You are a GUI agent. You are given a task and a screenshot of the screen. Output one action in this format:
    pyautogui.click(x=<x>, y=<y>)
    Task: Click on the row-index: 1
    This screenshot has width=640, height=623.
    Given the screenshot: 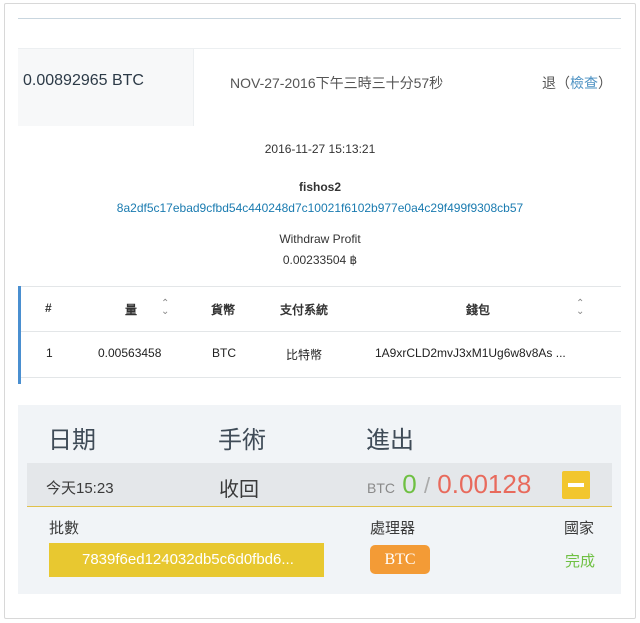 What is the action you would take?
    pyautogui.click(x=49, y=353)
    